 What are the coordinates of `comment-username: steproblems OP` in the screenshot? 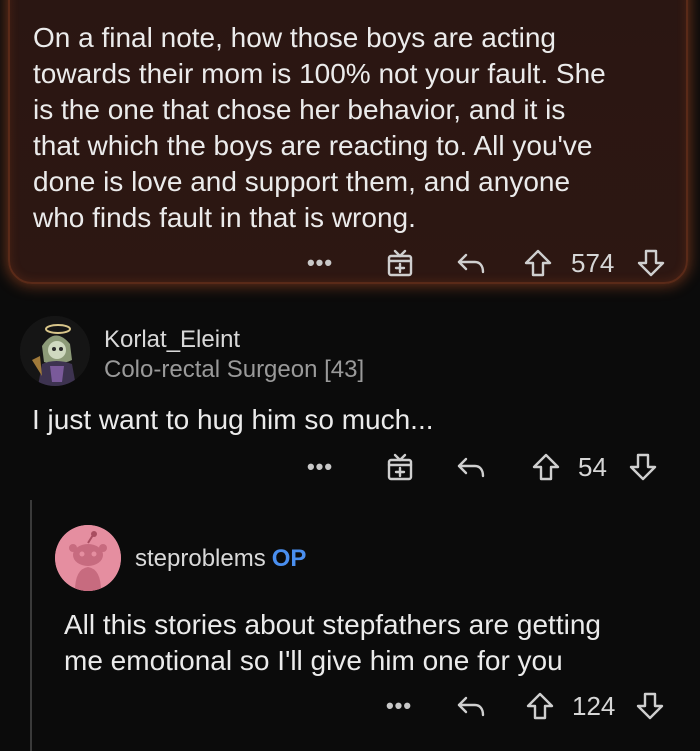 It's located at (220, 559).